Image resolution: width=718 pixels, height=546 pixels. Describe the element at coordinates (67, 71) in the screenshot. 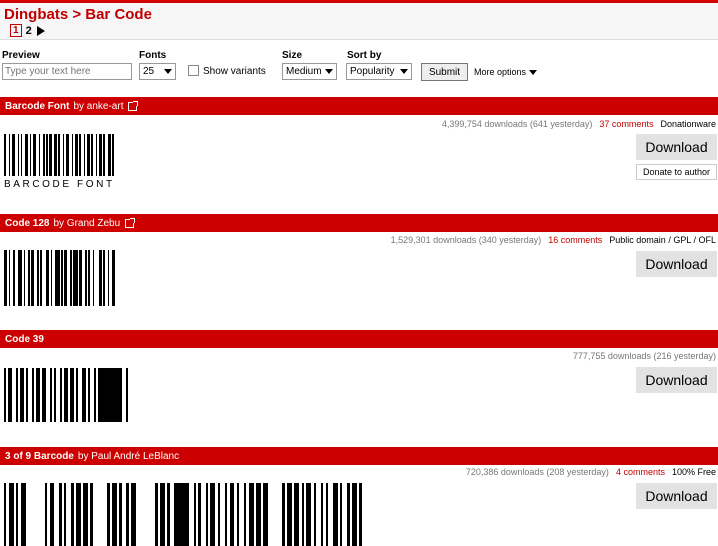

I see `preview-text-input` at that location.